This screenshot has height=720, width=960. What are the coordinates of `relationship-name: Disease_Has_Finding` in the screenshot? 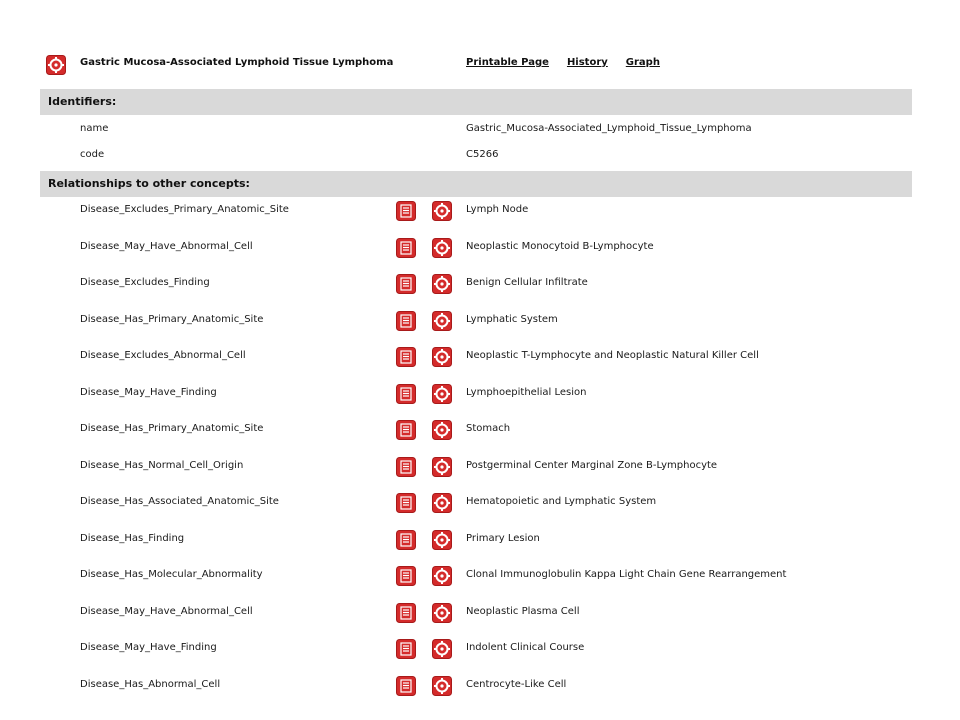 It's located at (132, 538).